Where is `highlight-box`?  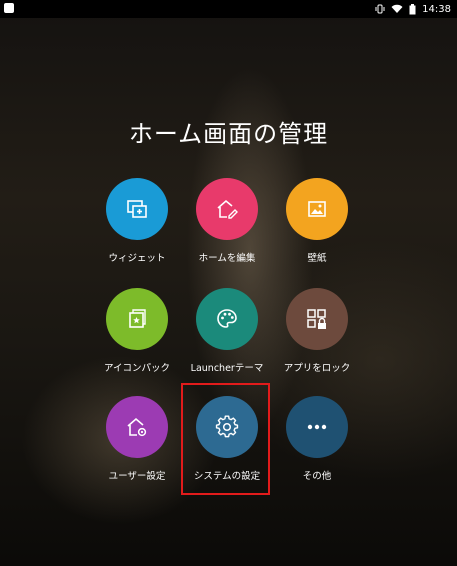
highlight-box is located at coordinates (225, 439).